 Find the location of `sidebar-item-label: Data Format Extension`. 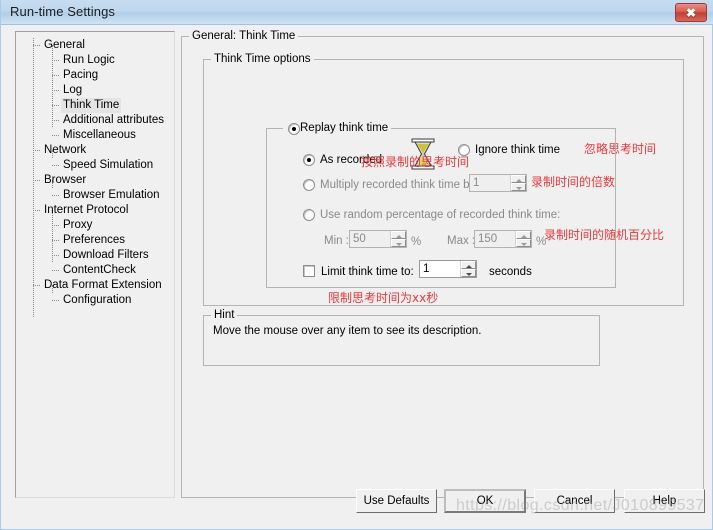

sidebar-item-label: Data Format Extension is located at coordinates (103, 285).